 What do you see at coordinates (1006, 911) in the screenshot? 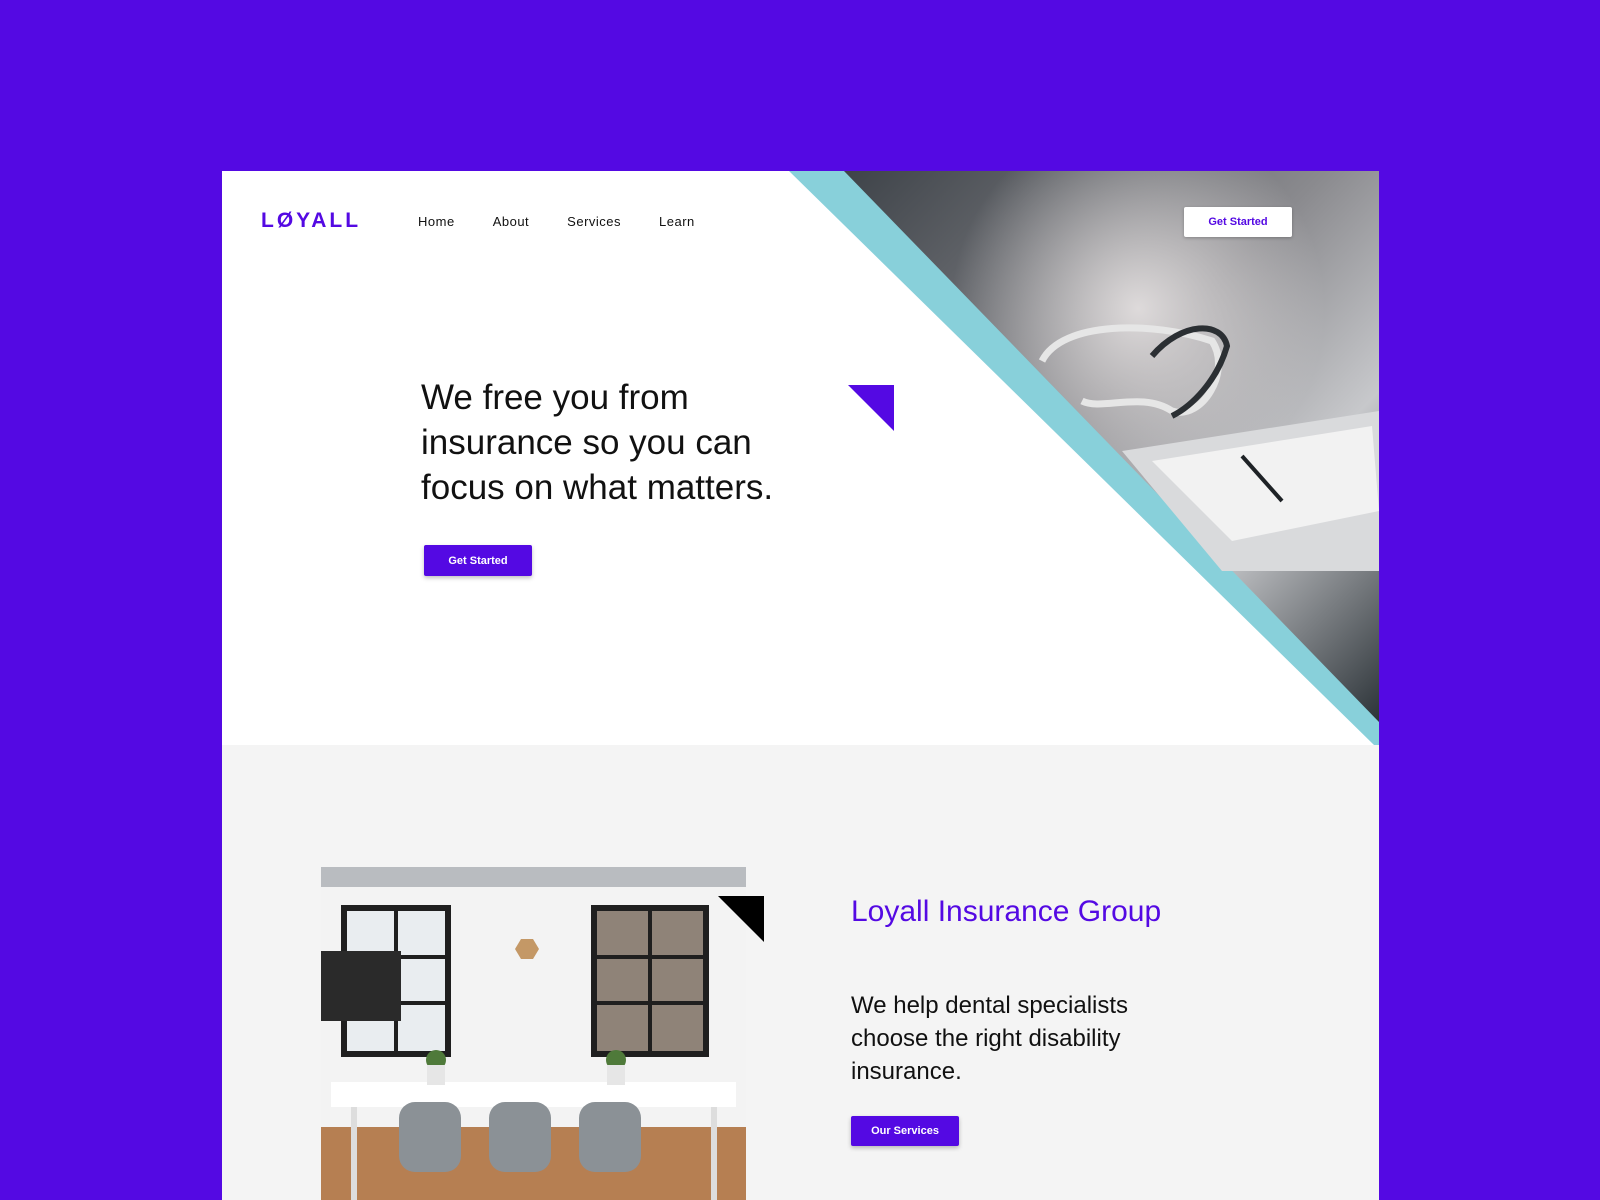
I see `about-title: Loyall Insurance Group` at bounding box center [1006, 911].